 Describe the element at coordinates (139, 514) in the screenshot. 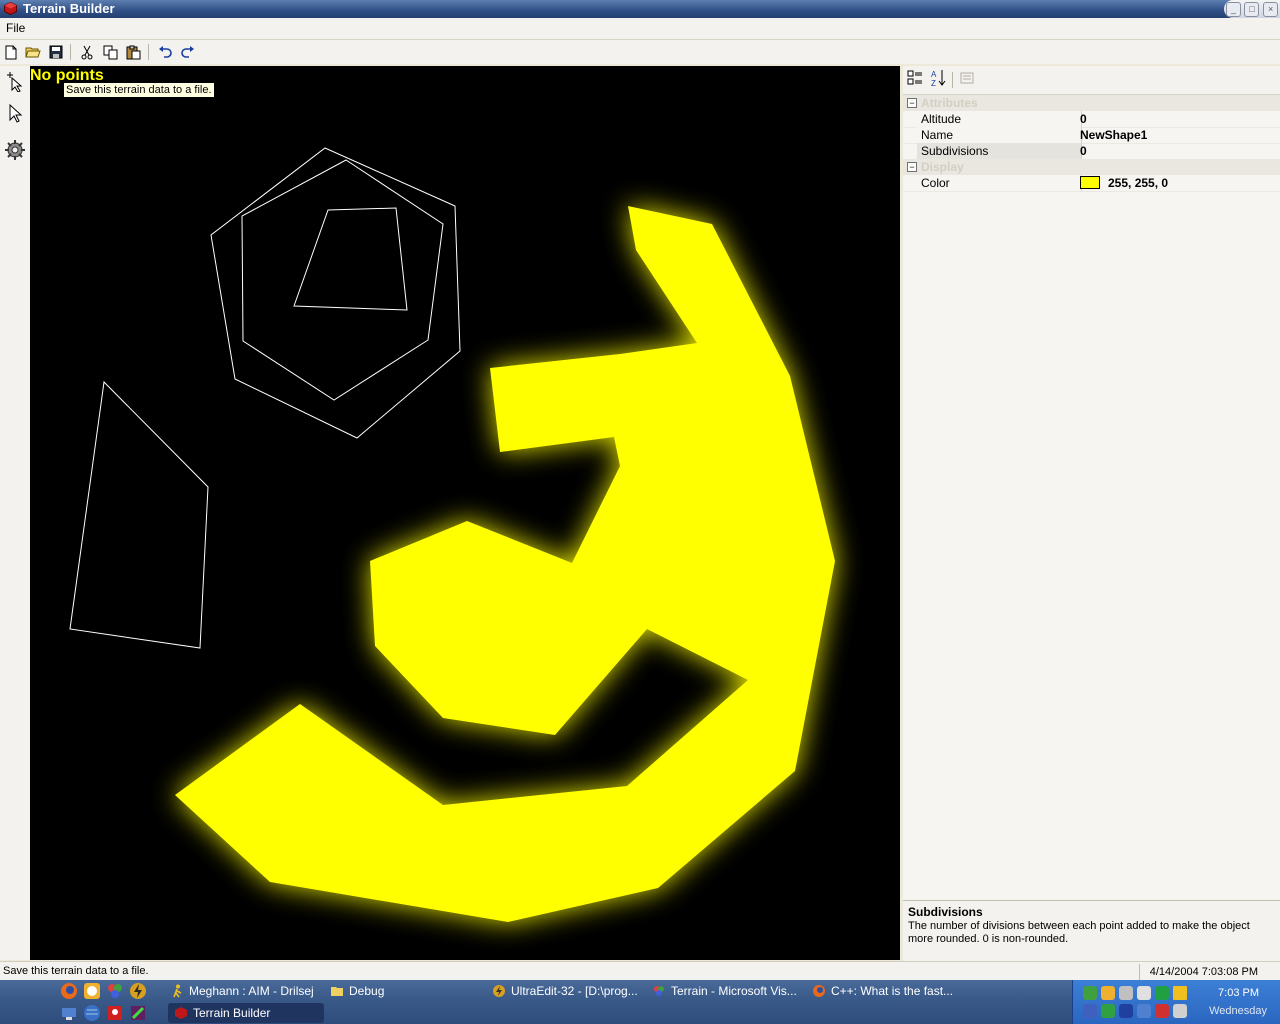

I see `terrain-outline-quad` at that location.